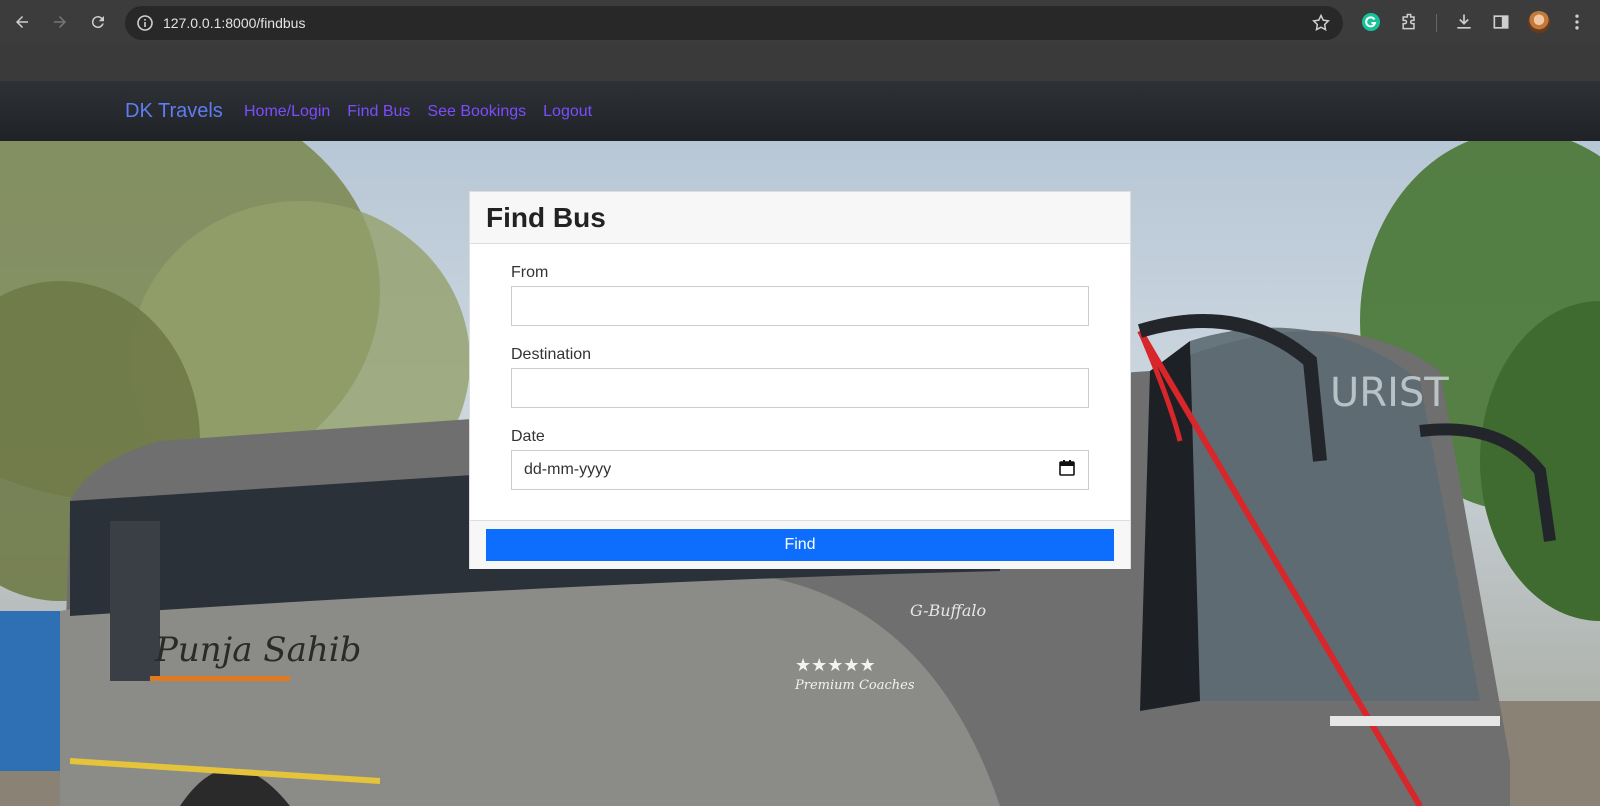  What do you see at coordinates (948, 610) in the screenshot?
I see `bus-model-decal: G-Buffalo` at bounding box center [948, 610].